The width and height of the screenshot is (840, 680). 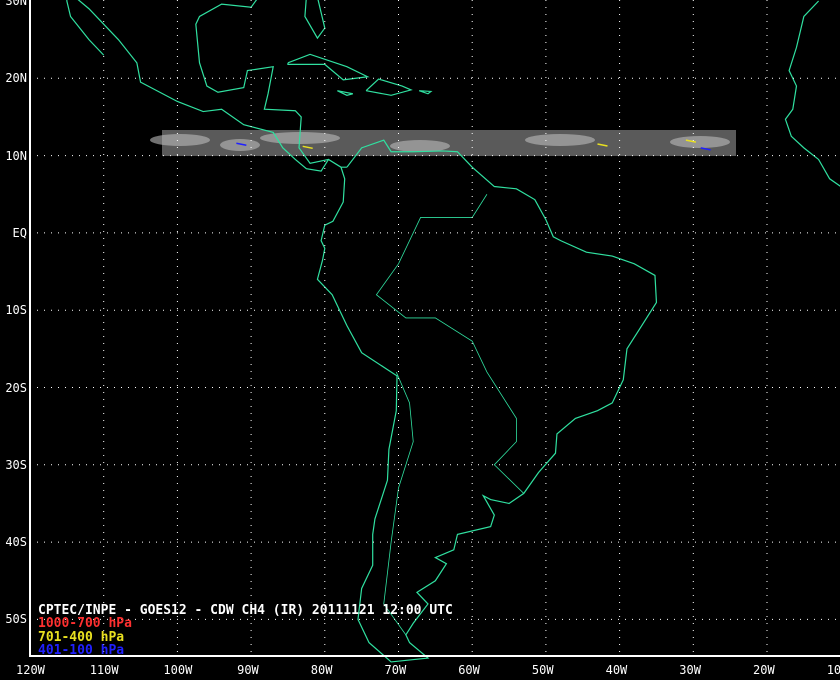 I want to click on coastline-baja-california, so click(x=85, y=28).